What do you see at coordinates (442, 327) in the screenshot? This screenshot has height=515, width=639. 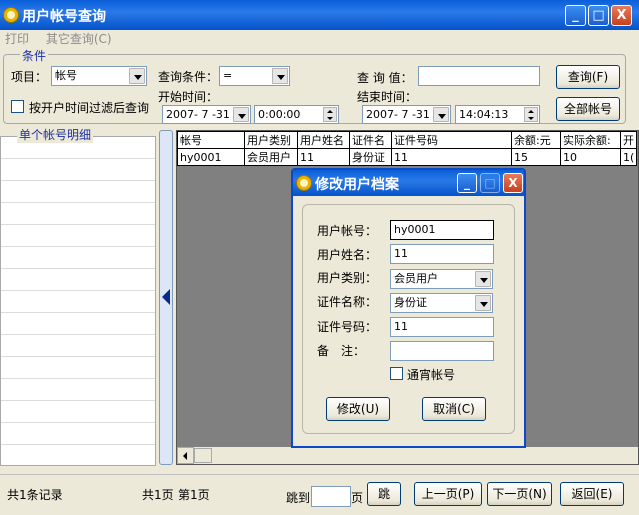 I see `id-number-input: 11` at bounding box center [442, 327].